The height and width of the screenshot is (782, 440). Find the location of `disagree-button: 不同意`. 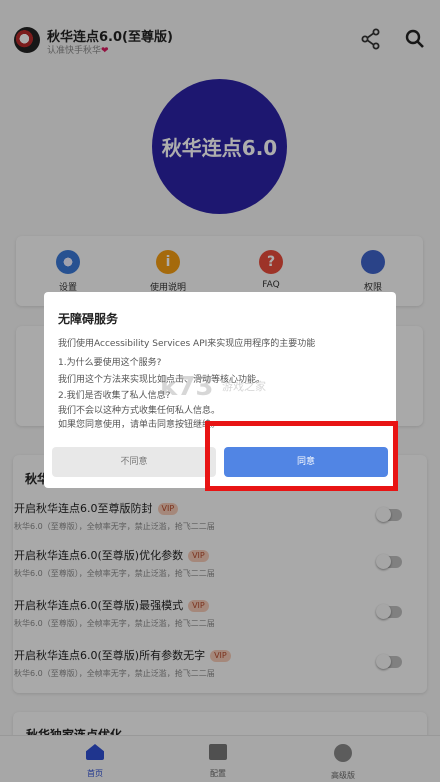

disagree-button: 不同意 is located at coordinates (134, 462).